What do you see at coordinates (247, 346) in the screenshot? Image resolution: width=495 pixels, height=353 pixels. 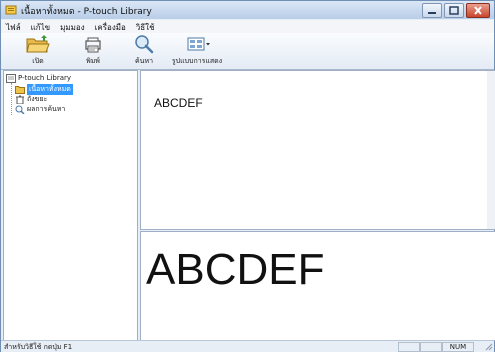 I see `status-bar: สำหรับวิธีใช้ กดปุ่ม F1 NUM` at bounding box center [247, 346].